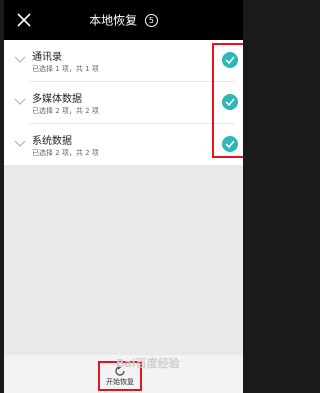  What do you see at coordinates (123, 61) in the screenshot?
I see `list-item-contacts: 通讯录 已选择 1 项，共 1 项` at bounding box center [123, 61].